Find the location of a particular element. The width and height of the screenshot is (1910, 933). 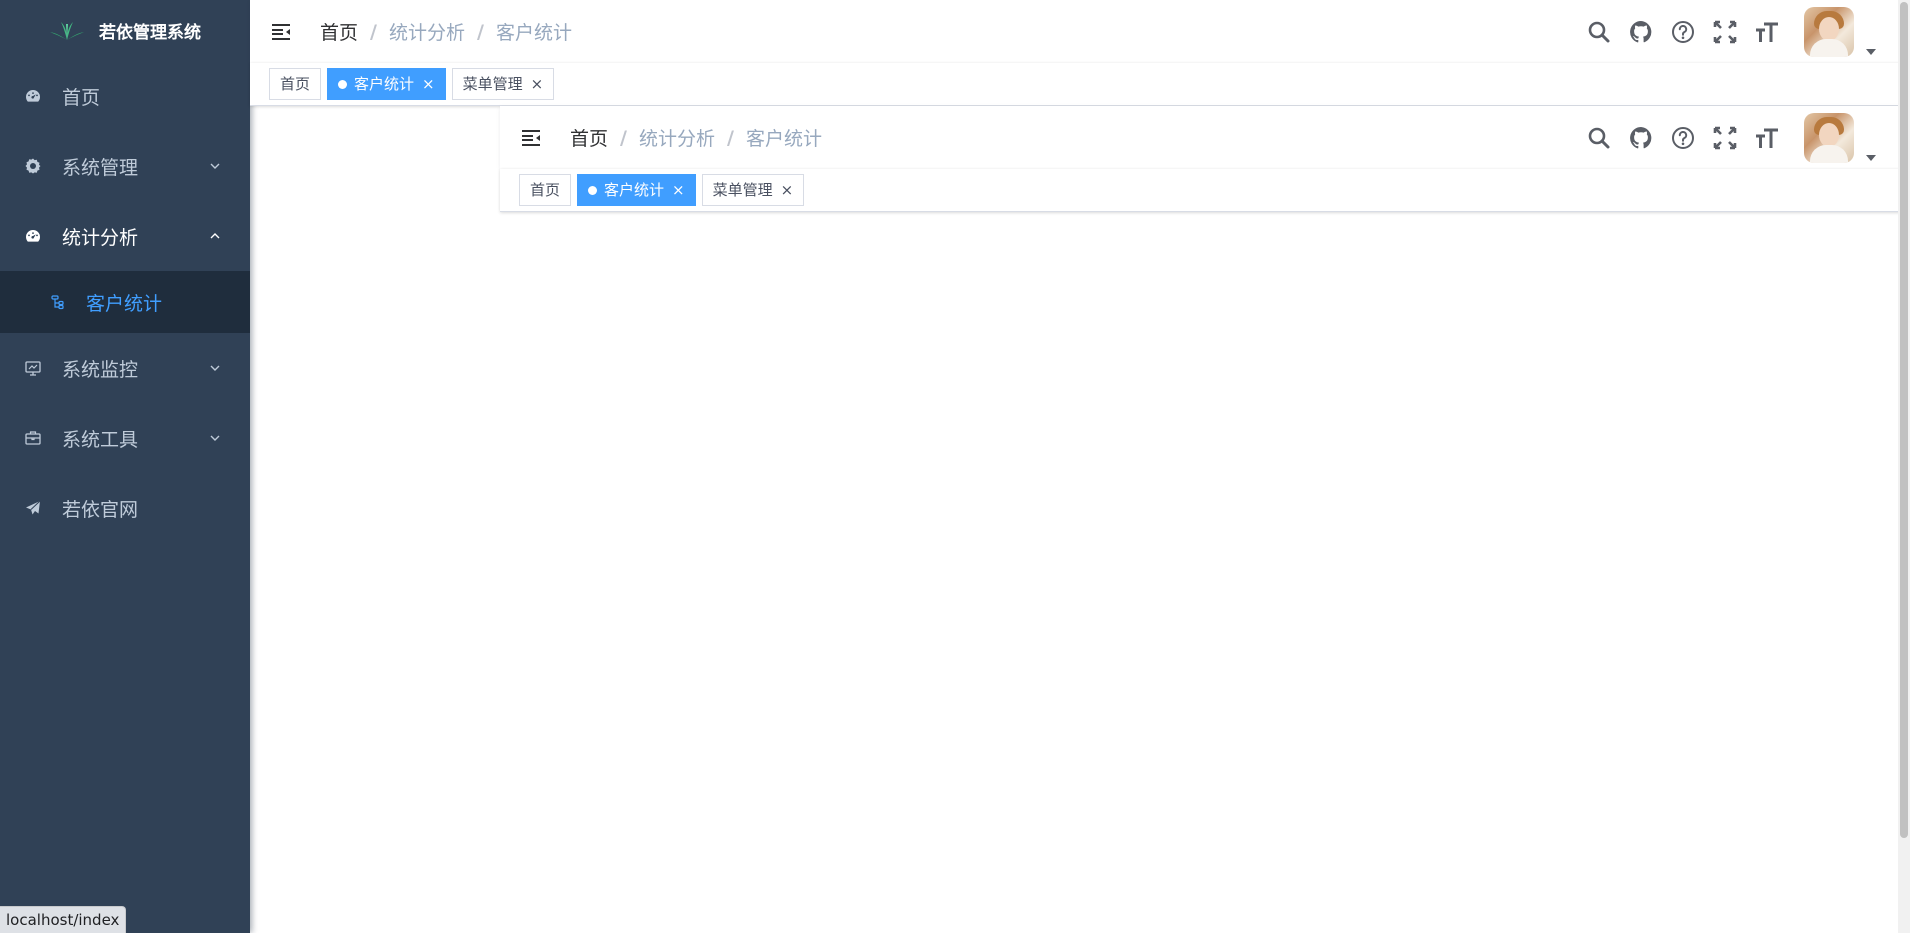

sidebar-item-system-management: 系统管理 is located at coordinates (125, 166).